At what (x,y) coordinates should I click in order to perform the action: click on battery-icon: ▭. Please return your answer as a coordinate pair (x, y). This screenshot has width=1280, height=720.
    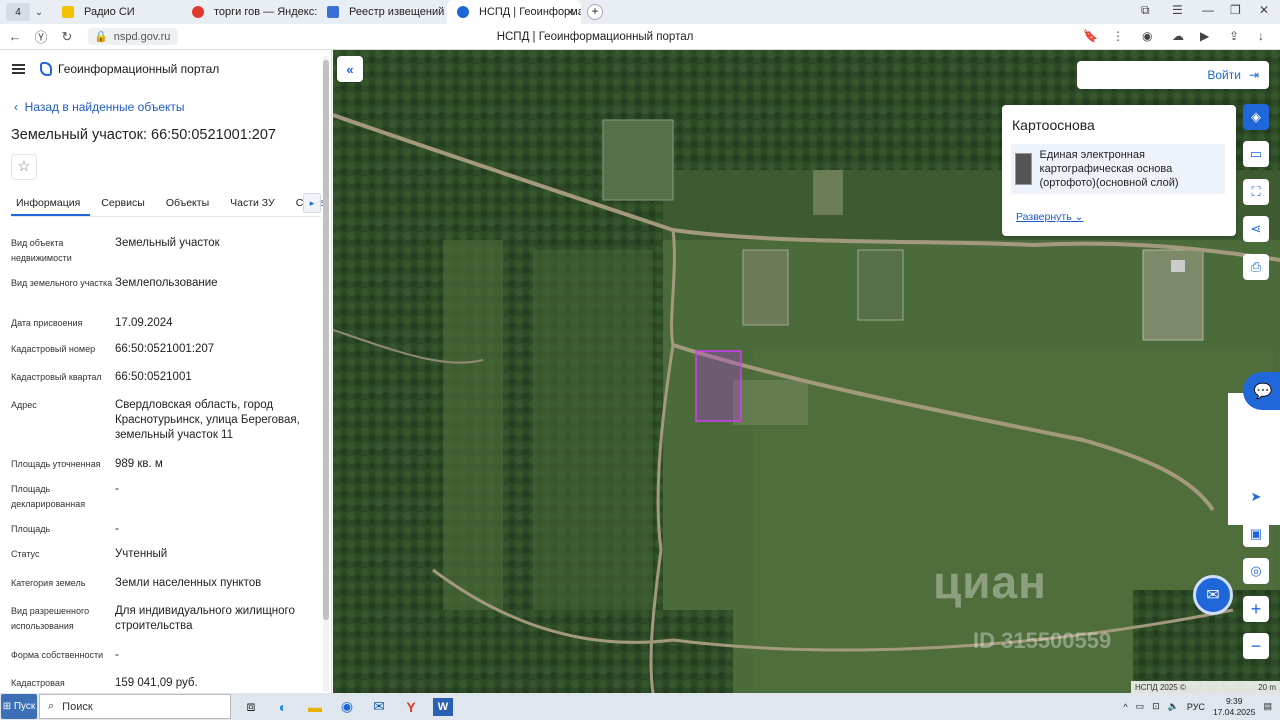
    Looking at the image, I should click on (1140, 706).